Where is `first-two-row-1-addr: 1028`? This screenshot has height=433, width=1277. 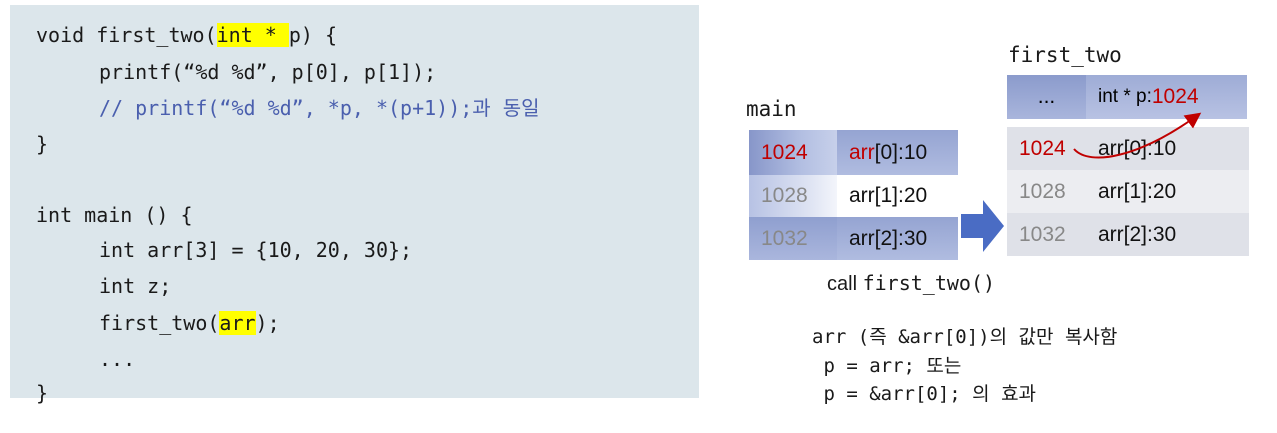 first-two-row-1-addr: 1028 is located at coordinates (1046, 191).